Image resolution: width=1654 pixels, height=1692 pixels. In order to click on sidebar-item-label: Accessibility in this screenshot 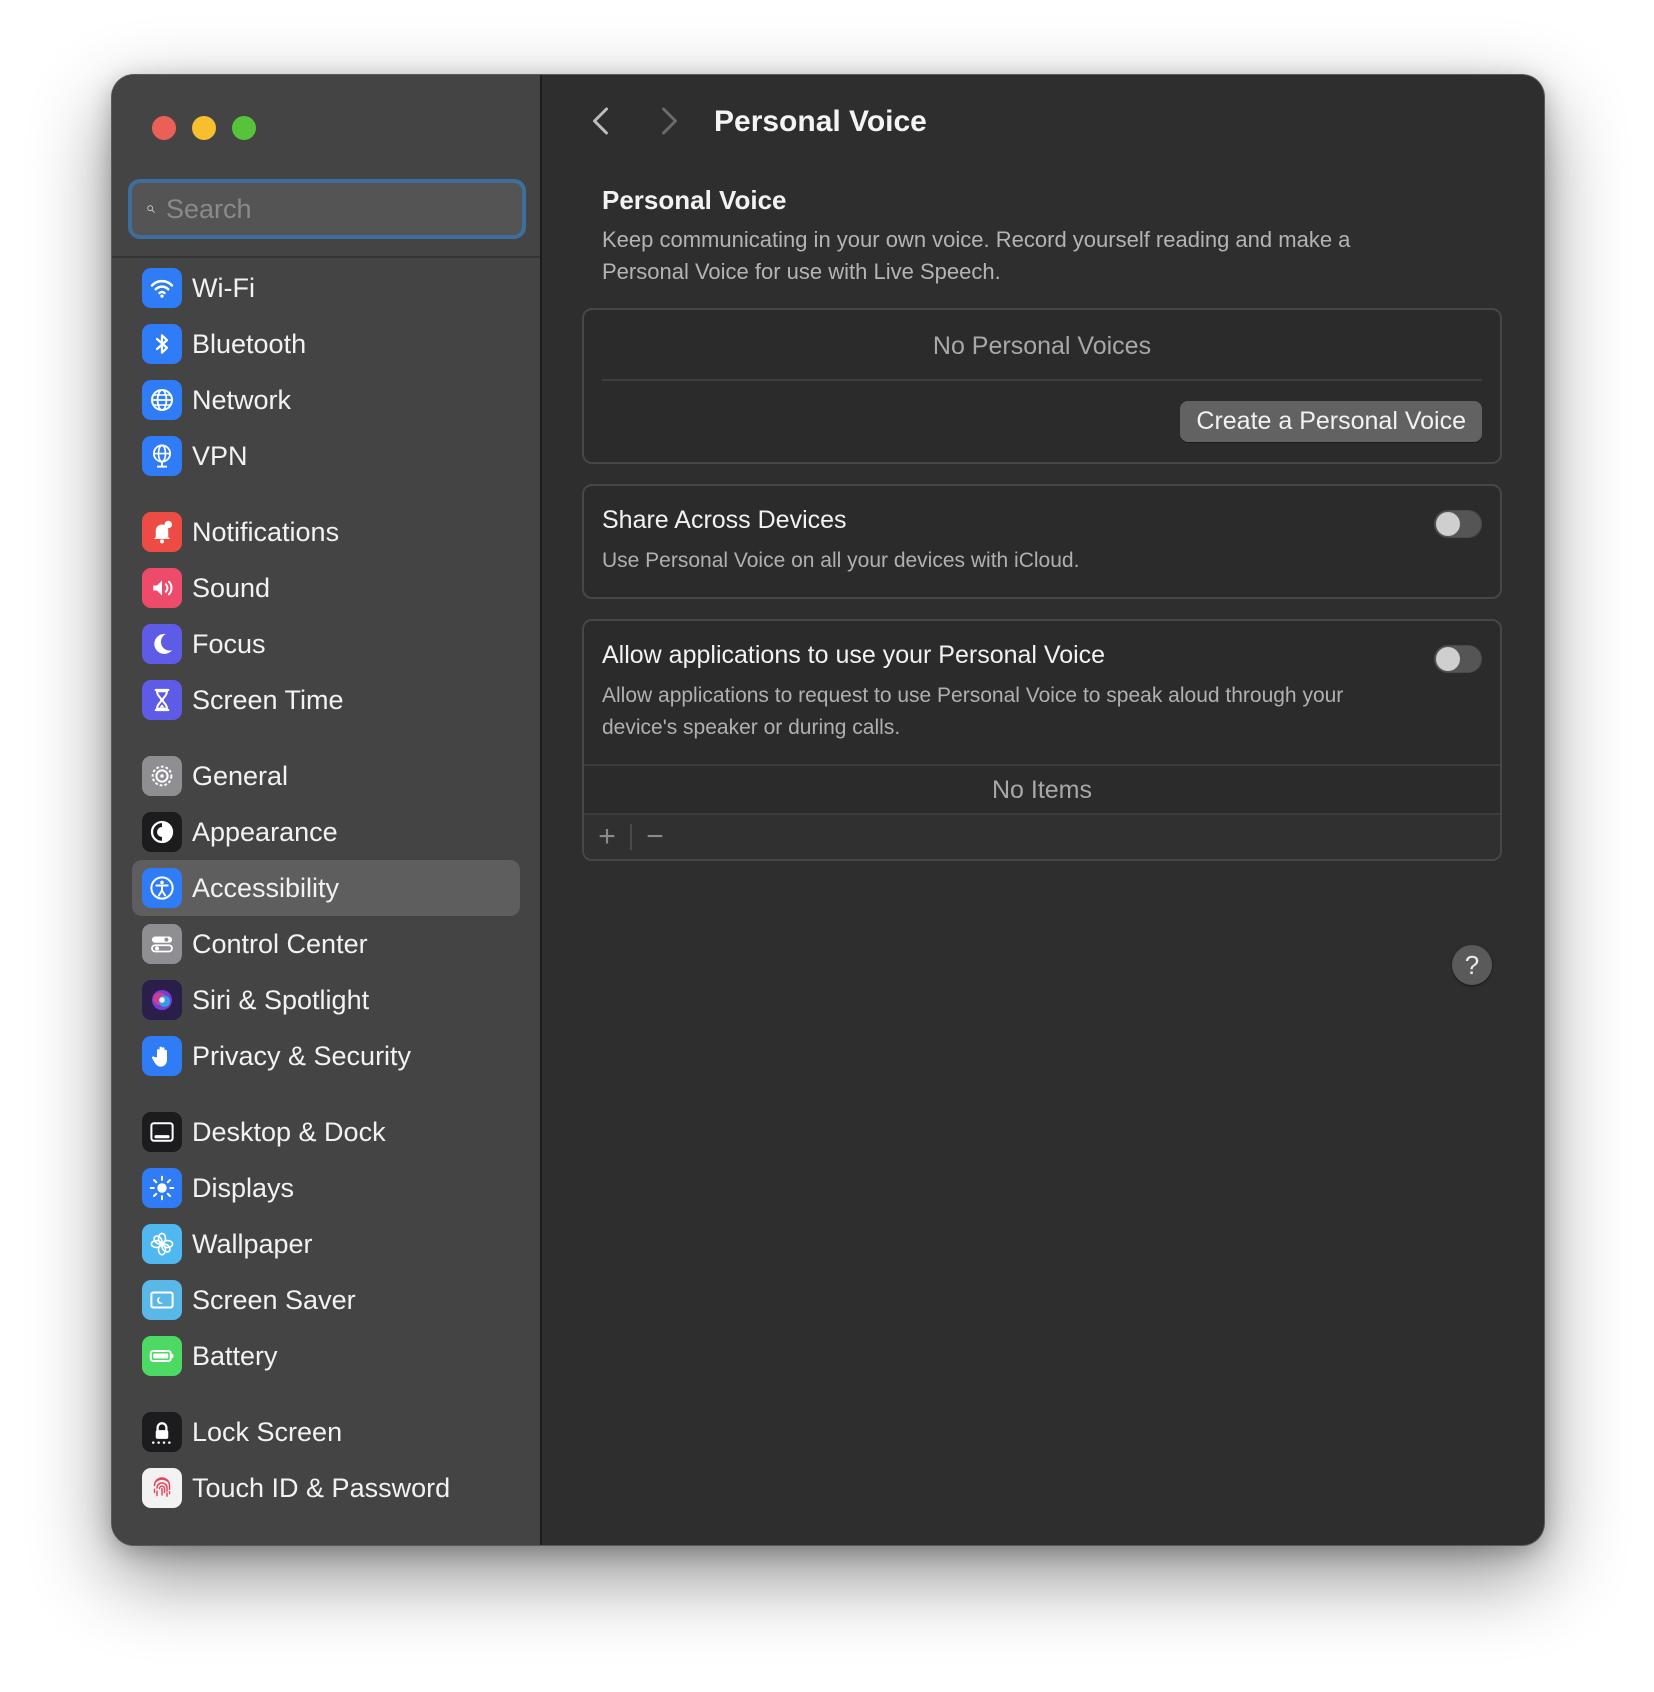, I will do `click(266, 887)`.